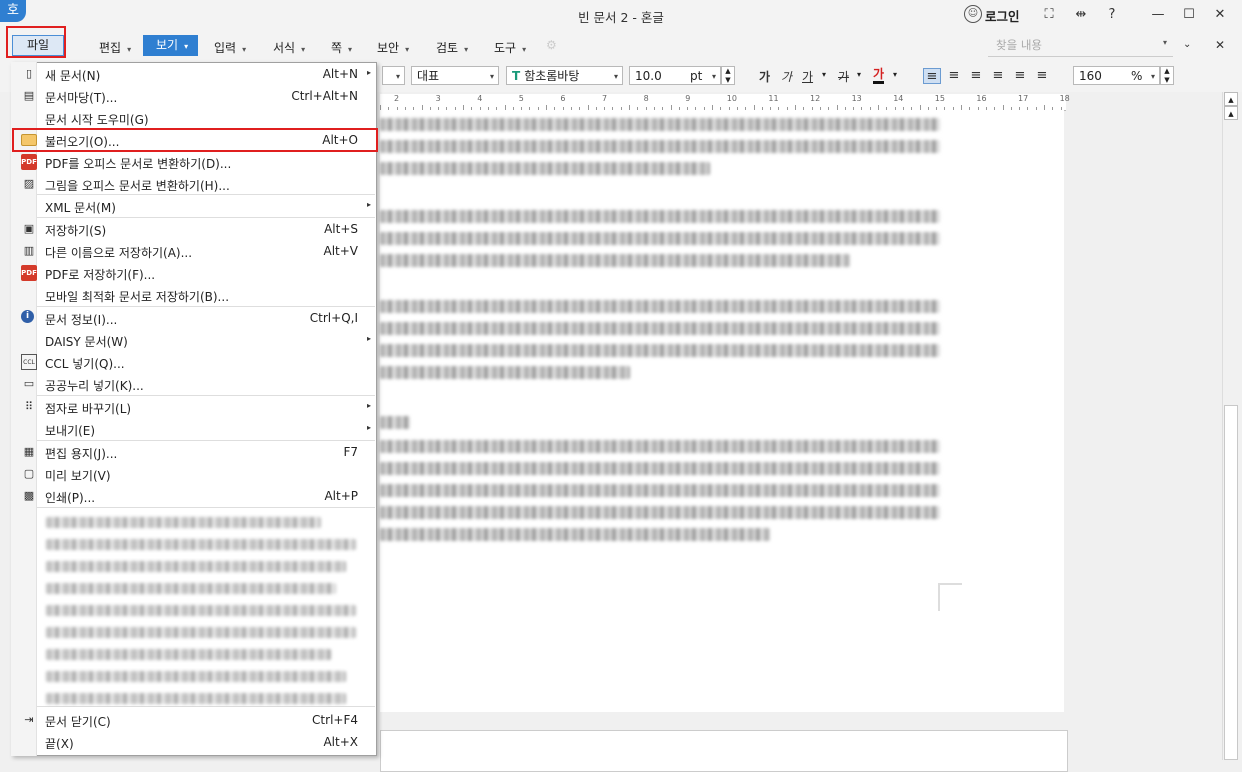 This screenshot has height=772, width=1242. Describe the element at coordinates (932, 76) in the screenshot. I see `align-justify-icon: ≡` at that location.